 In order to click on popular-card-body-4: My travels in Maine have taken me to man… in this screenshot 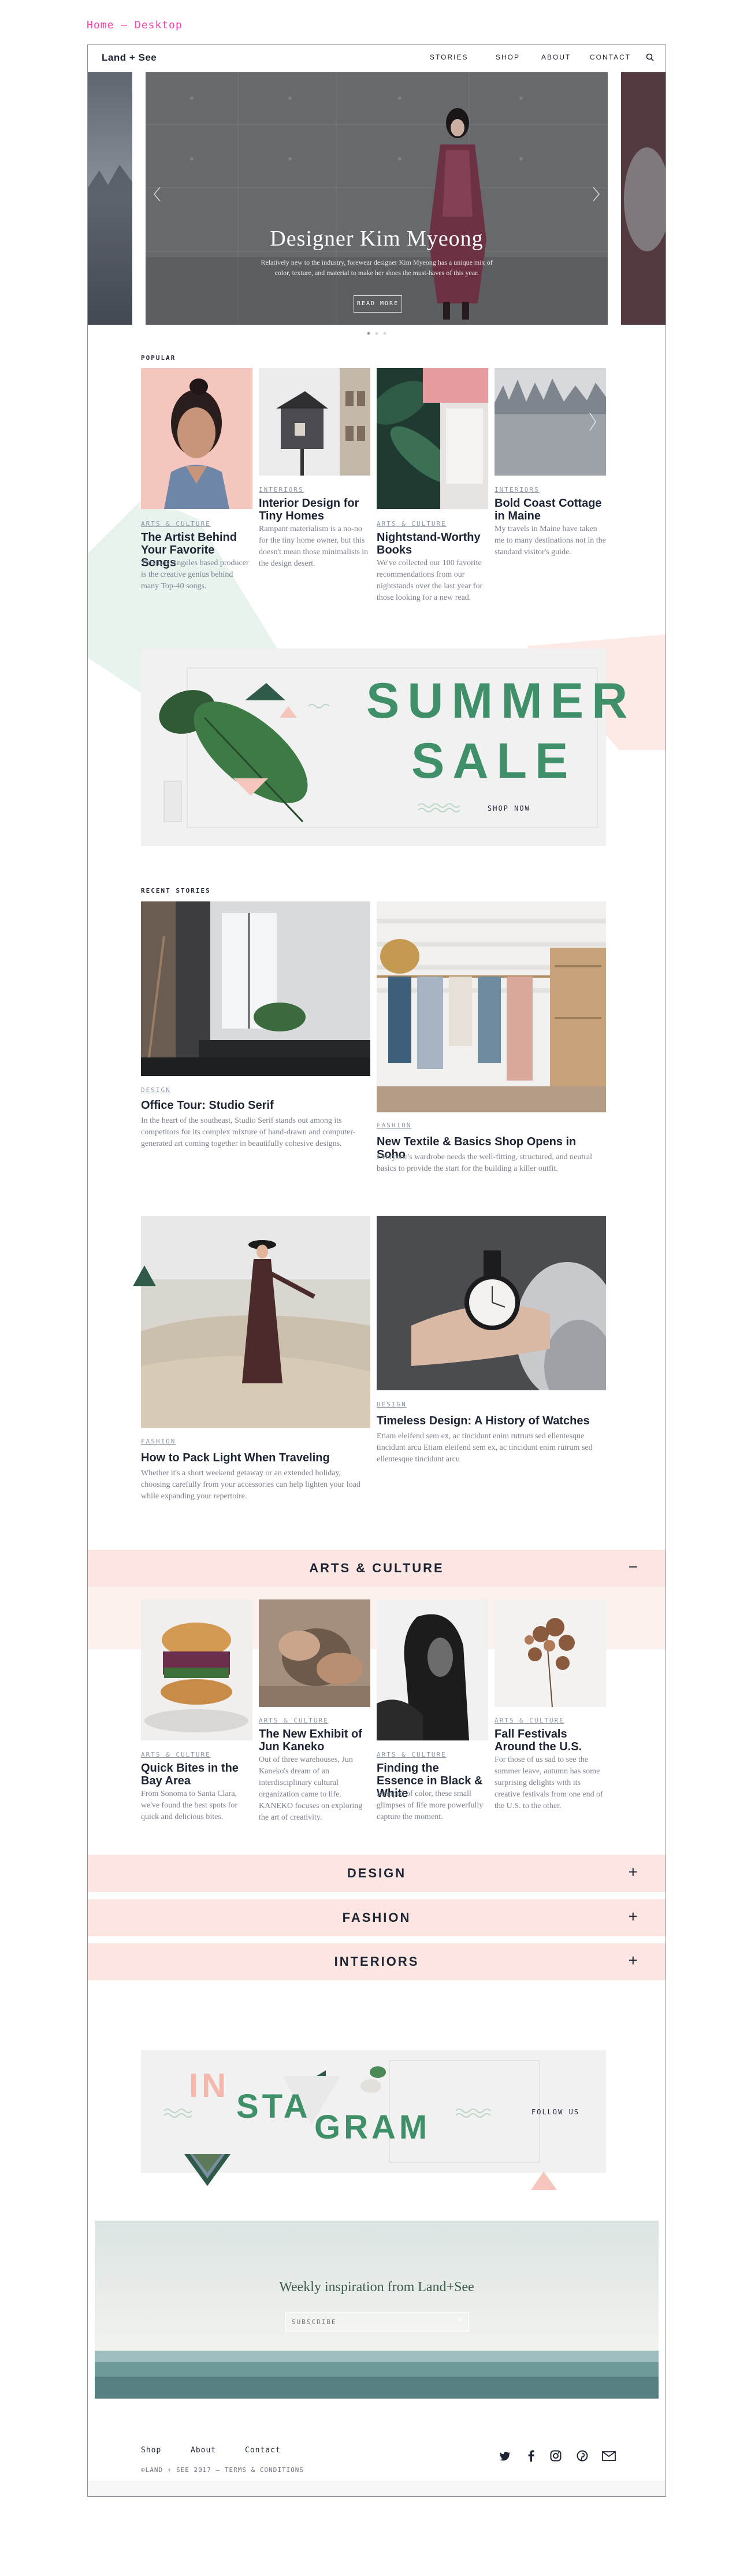, I will do `click(551, 541)`.